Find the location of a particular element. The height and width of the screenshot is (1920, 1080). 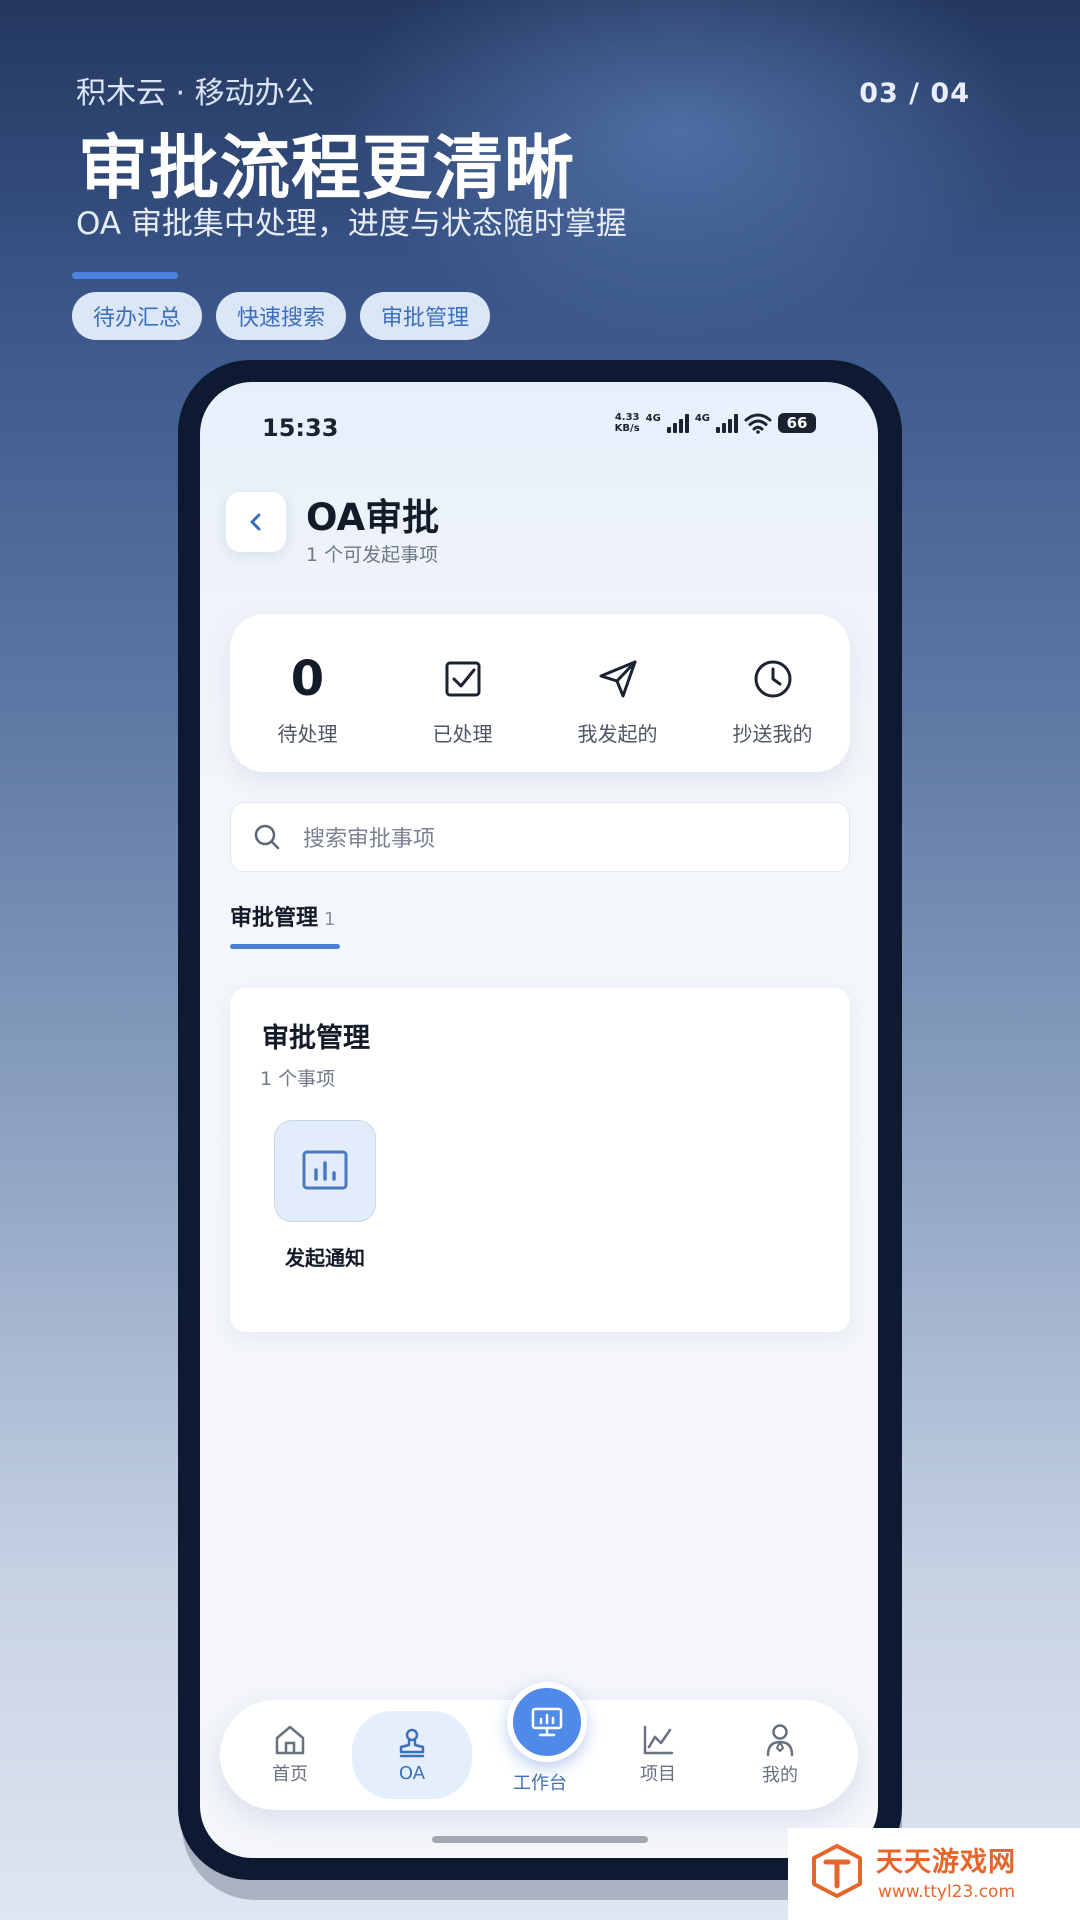

network-rate-unit: KB/s is located at coordinates (627, 428).